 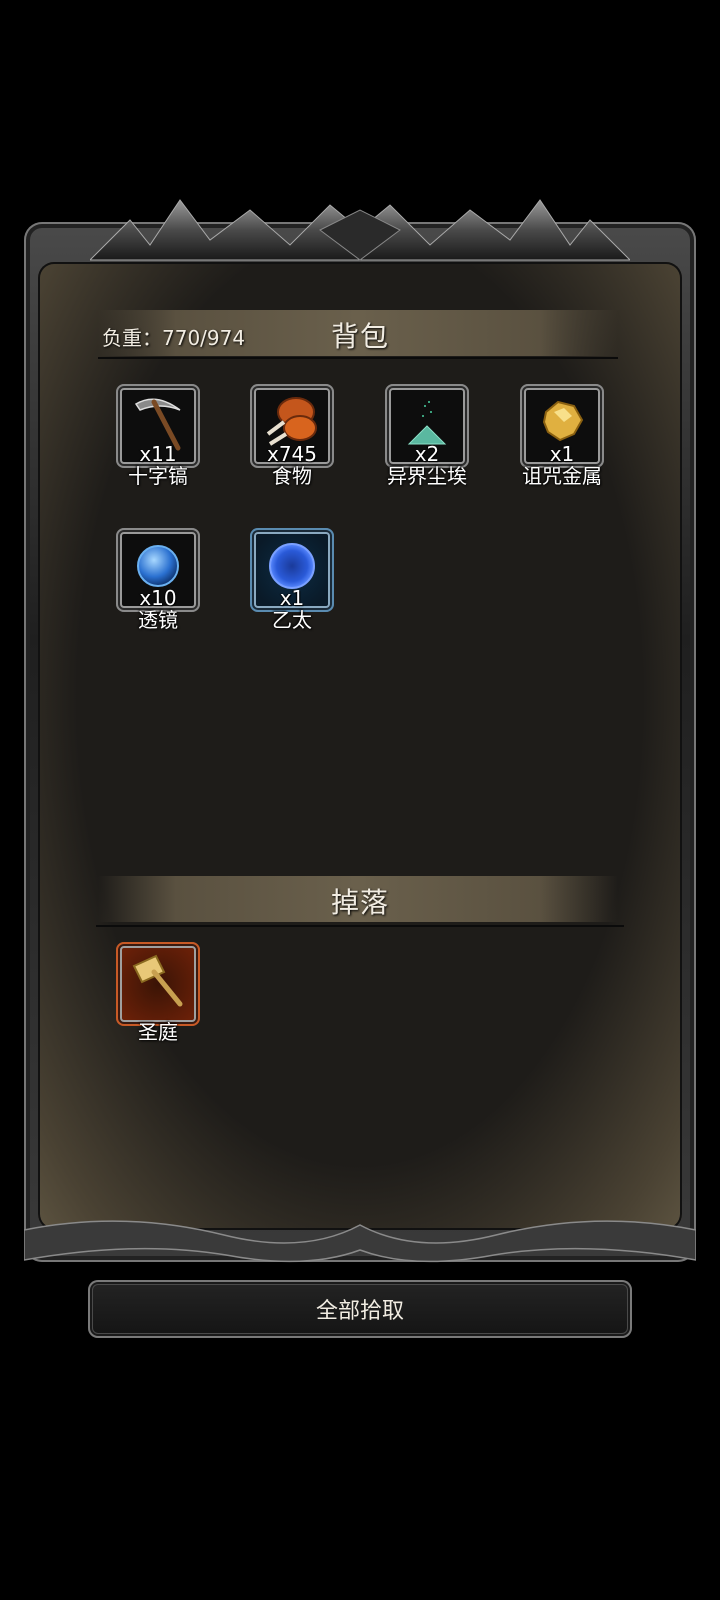 What do you see at coordinates (562, 476) in the screenshot?
I see `item-name: 诅咒金属` at bounding box center [562, 476].